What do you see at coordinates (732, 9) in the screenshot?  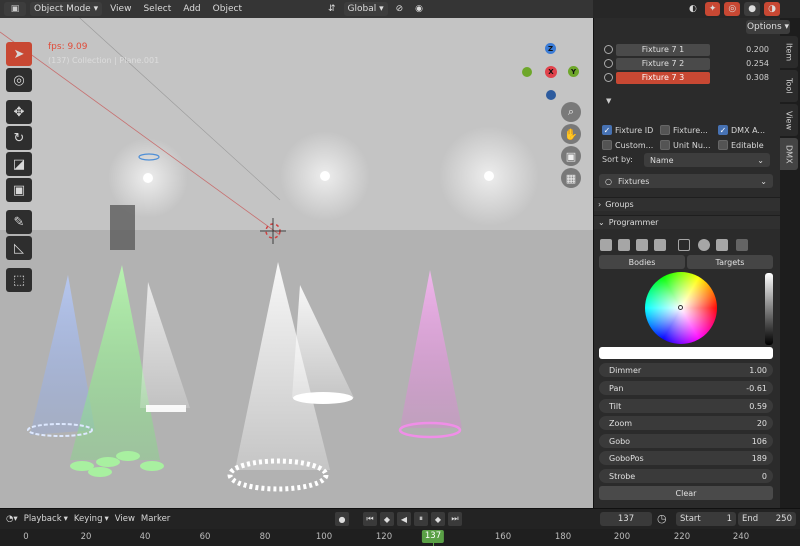 I see `overlay-toggle-icon: ◎` at bounding box center [732, 9].